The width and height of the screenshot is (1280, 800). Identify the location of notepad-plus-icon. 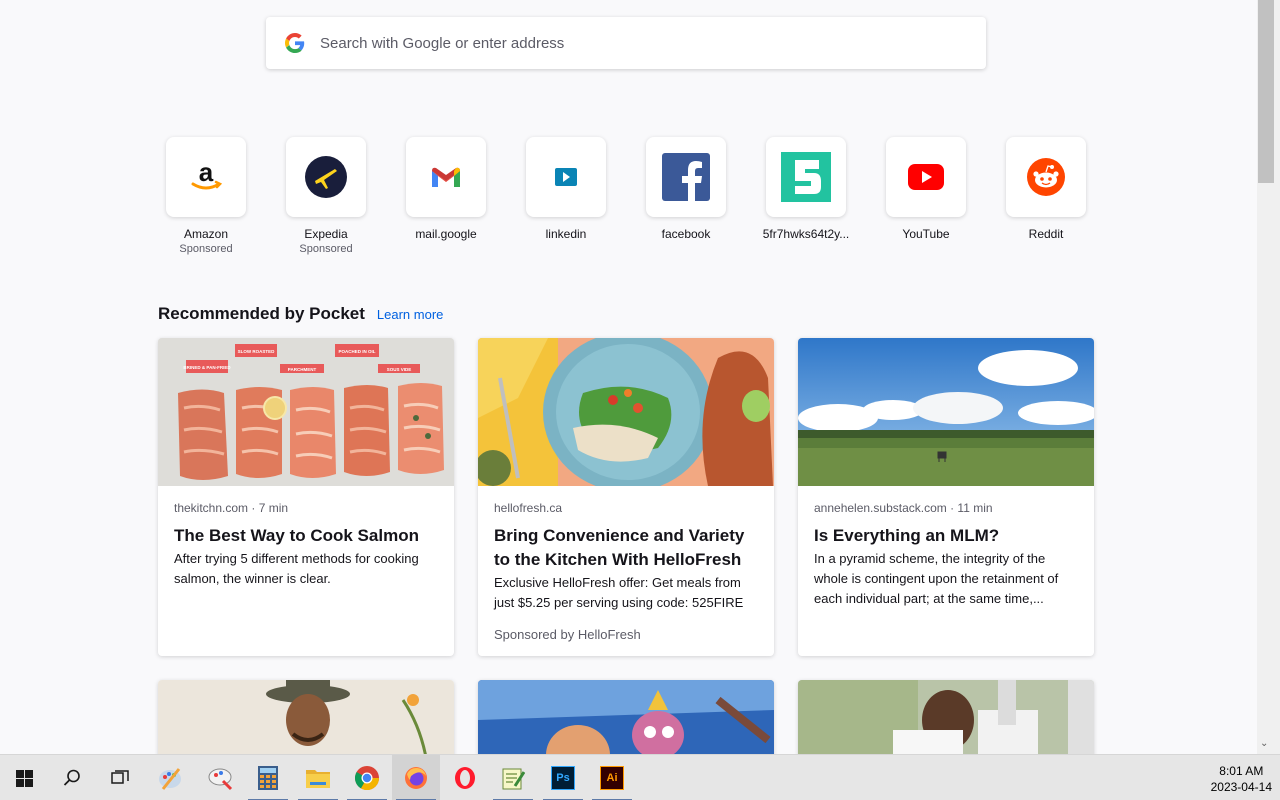
(513, 779).